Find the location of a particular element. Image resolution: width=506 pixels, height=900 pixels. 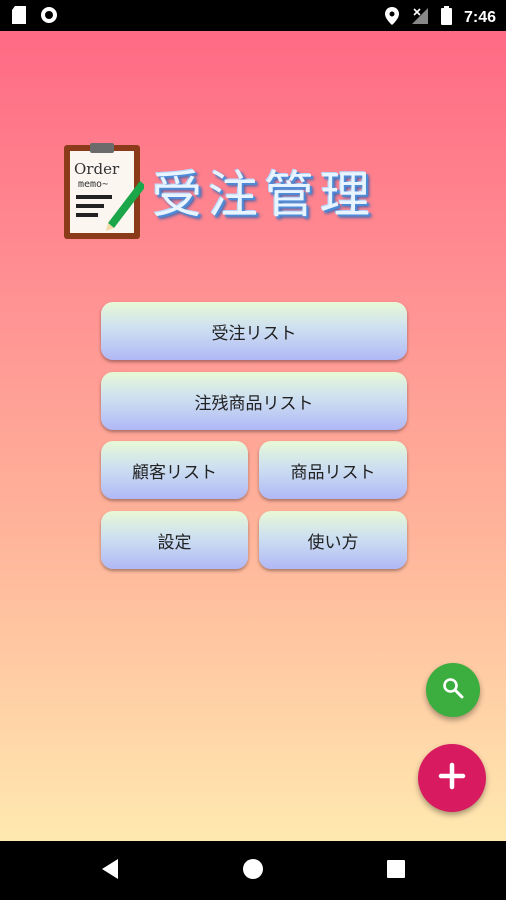

home-button is located at coordinates (253, 870).